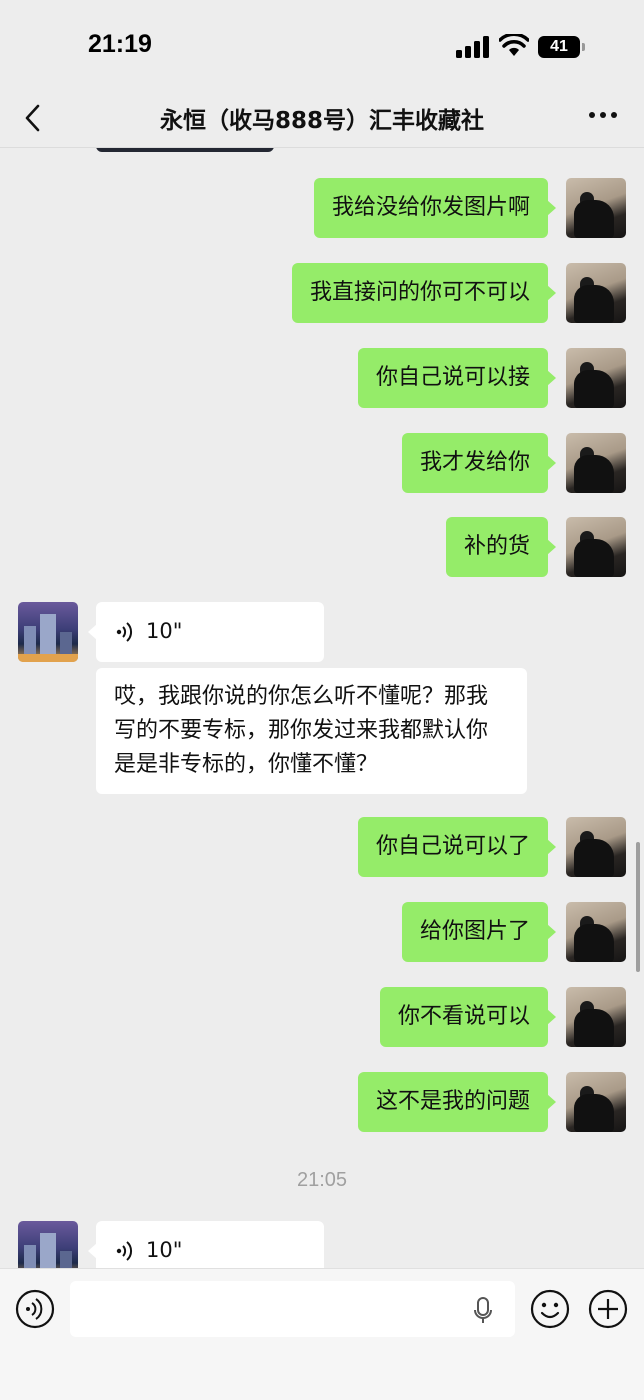 This screenshot has height=1400, width=644. What do you see at coordinates (292, 1309) in the screenshot?
I see `message-input` at bounding box center [292, 1309].